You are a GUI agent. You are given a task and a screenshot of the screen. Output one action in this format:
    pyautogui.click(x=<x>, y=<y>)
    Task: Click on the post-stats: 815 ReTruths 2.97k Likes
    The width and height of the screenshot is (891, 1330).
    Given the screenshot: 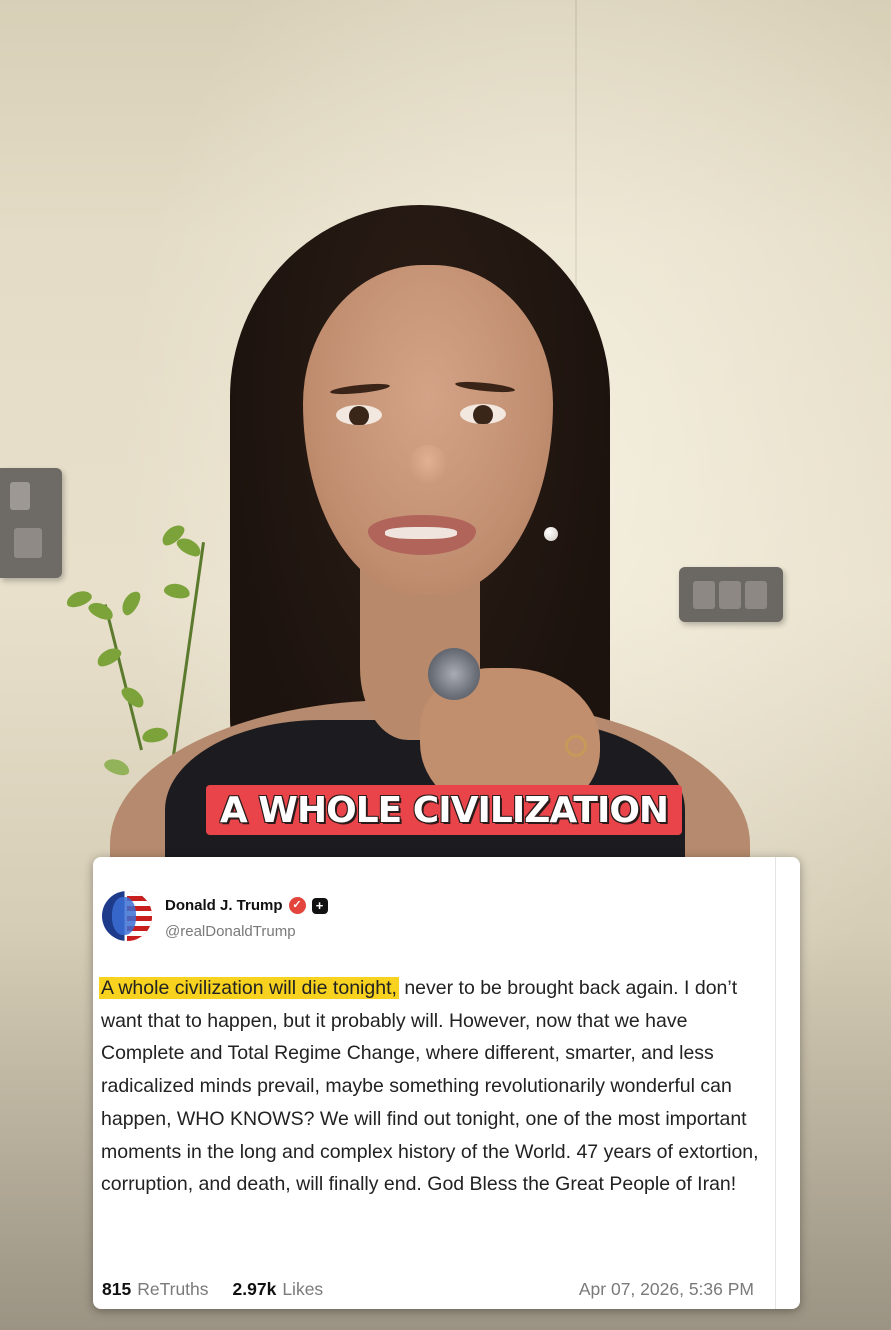 What is the action you would take?
    pyautogui.click(x=212, y=1289)
    